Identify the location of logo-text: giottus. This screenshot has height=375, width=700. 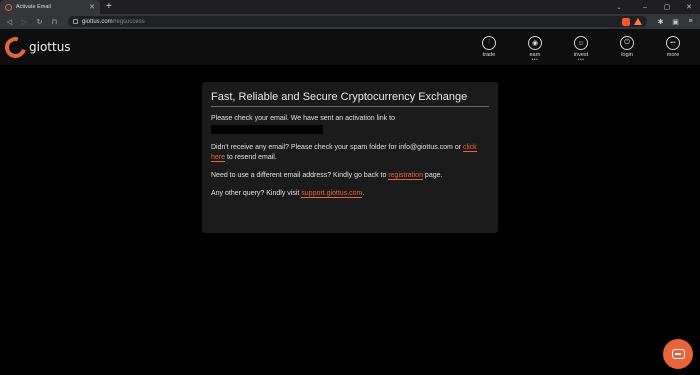
(50, 47).